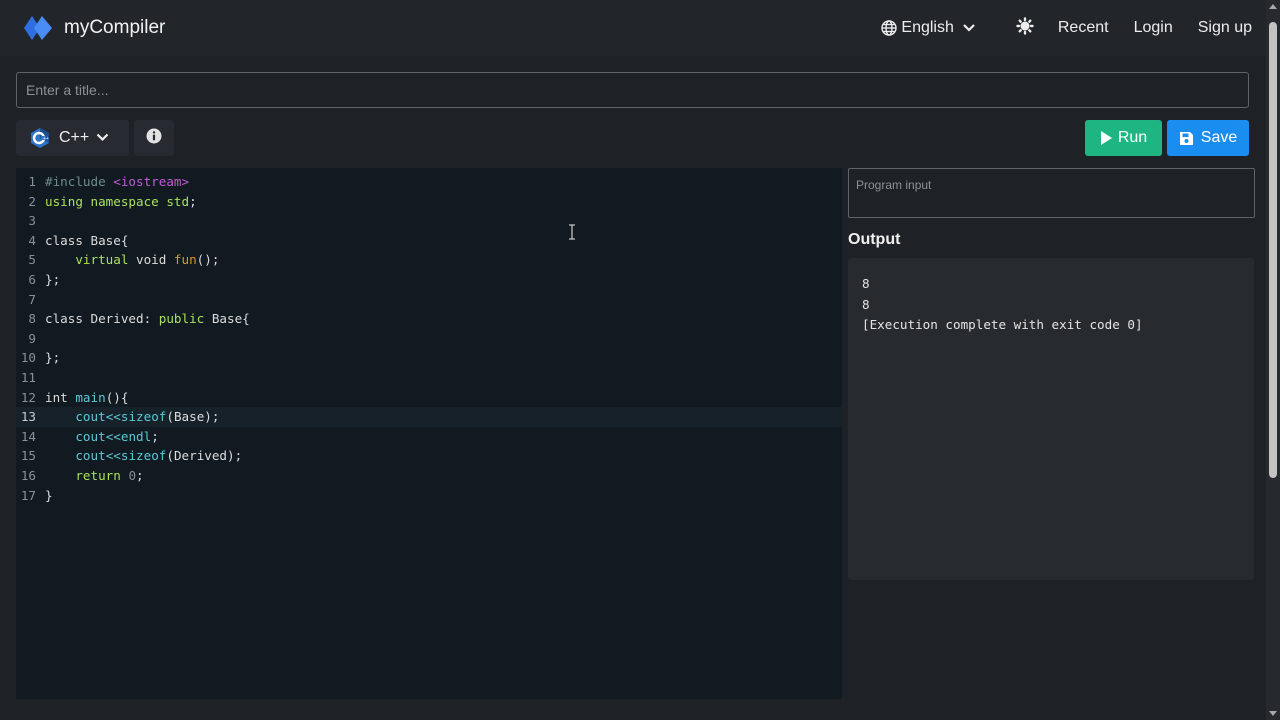  I want to click on code-line: 1 #include <iostream>, so click(429, 182).